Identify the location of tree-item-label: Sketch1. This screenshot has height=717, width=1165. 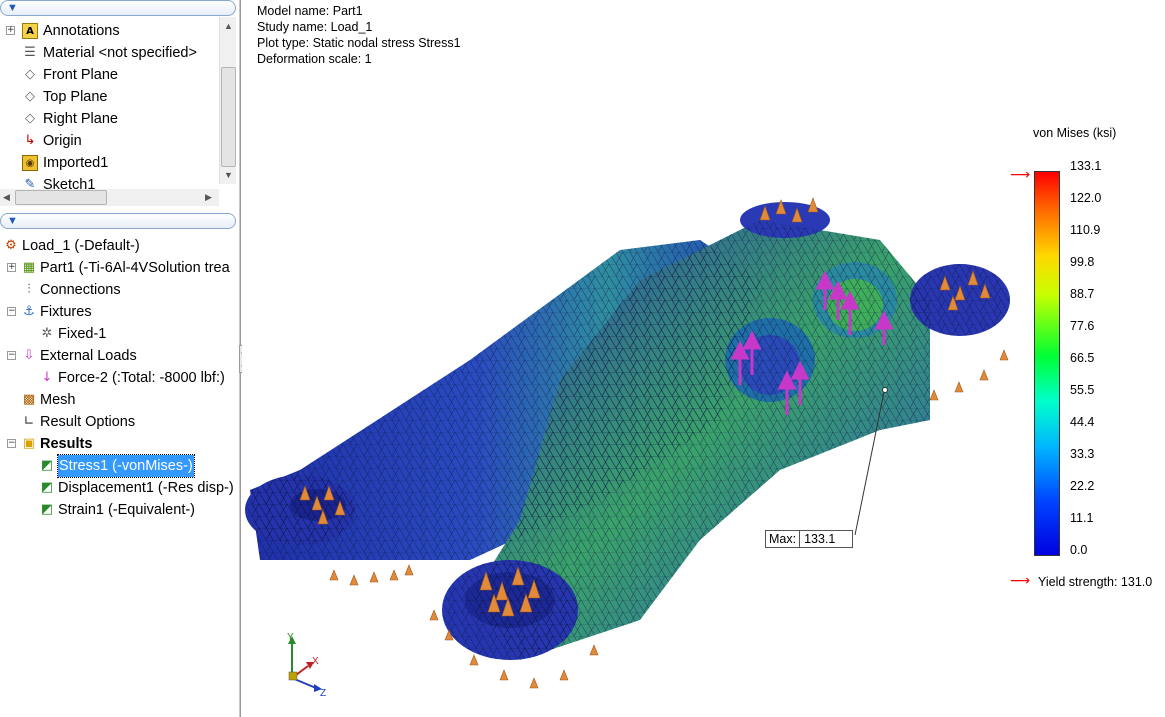
(69, 183).